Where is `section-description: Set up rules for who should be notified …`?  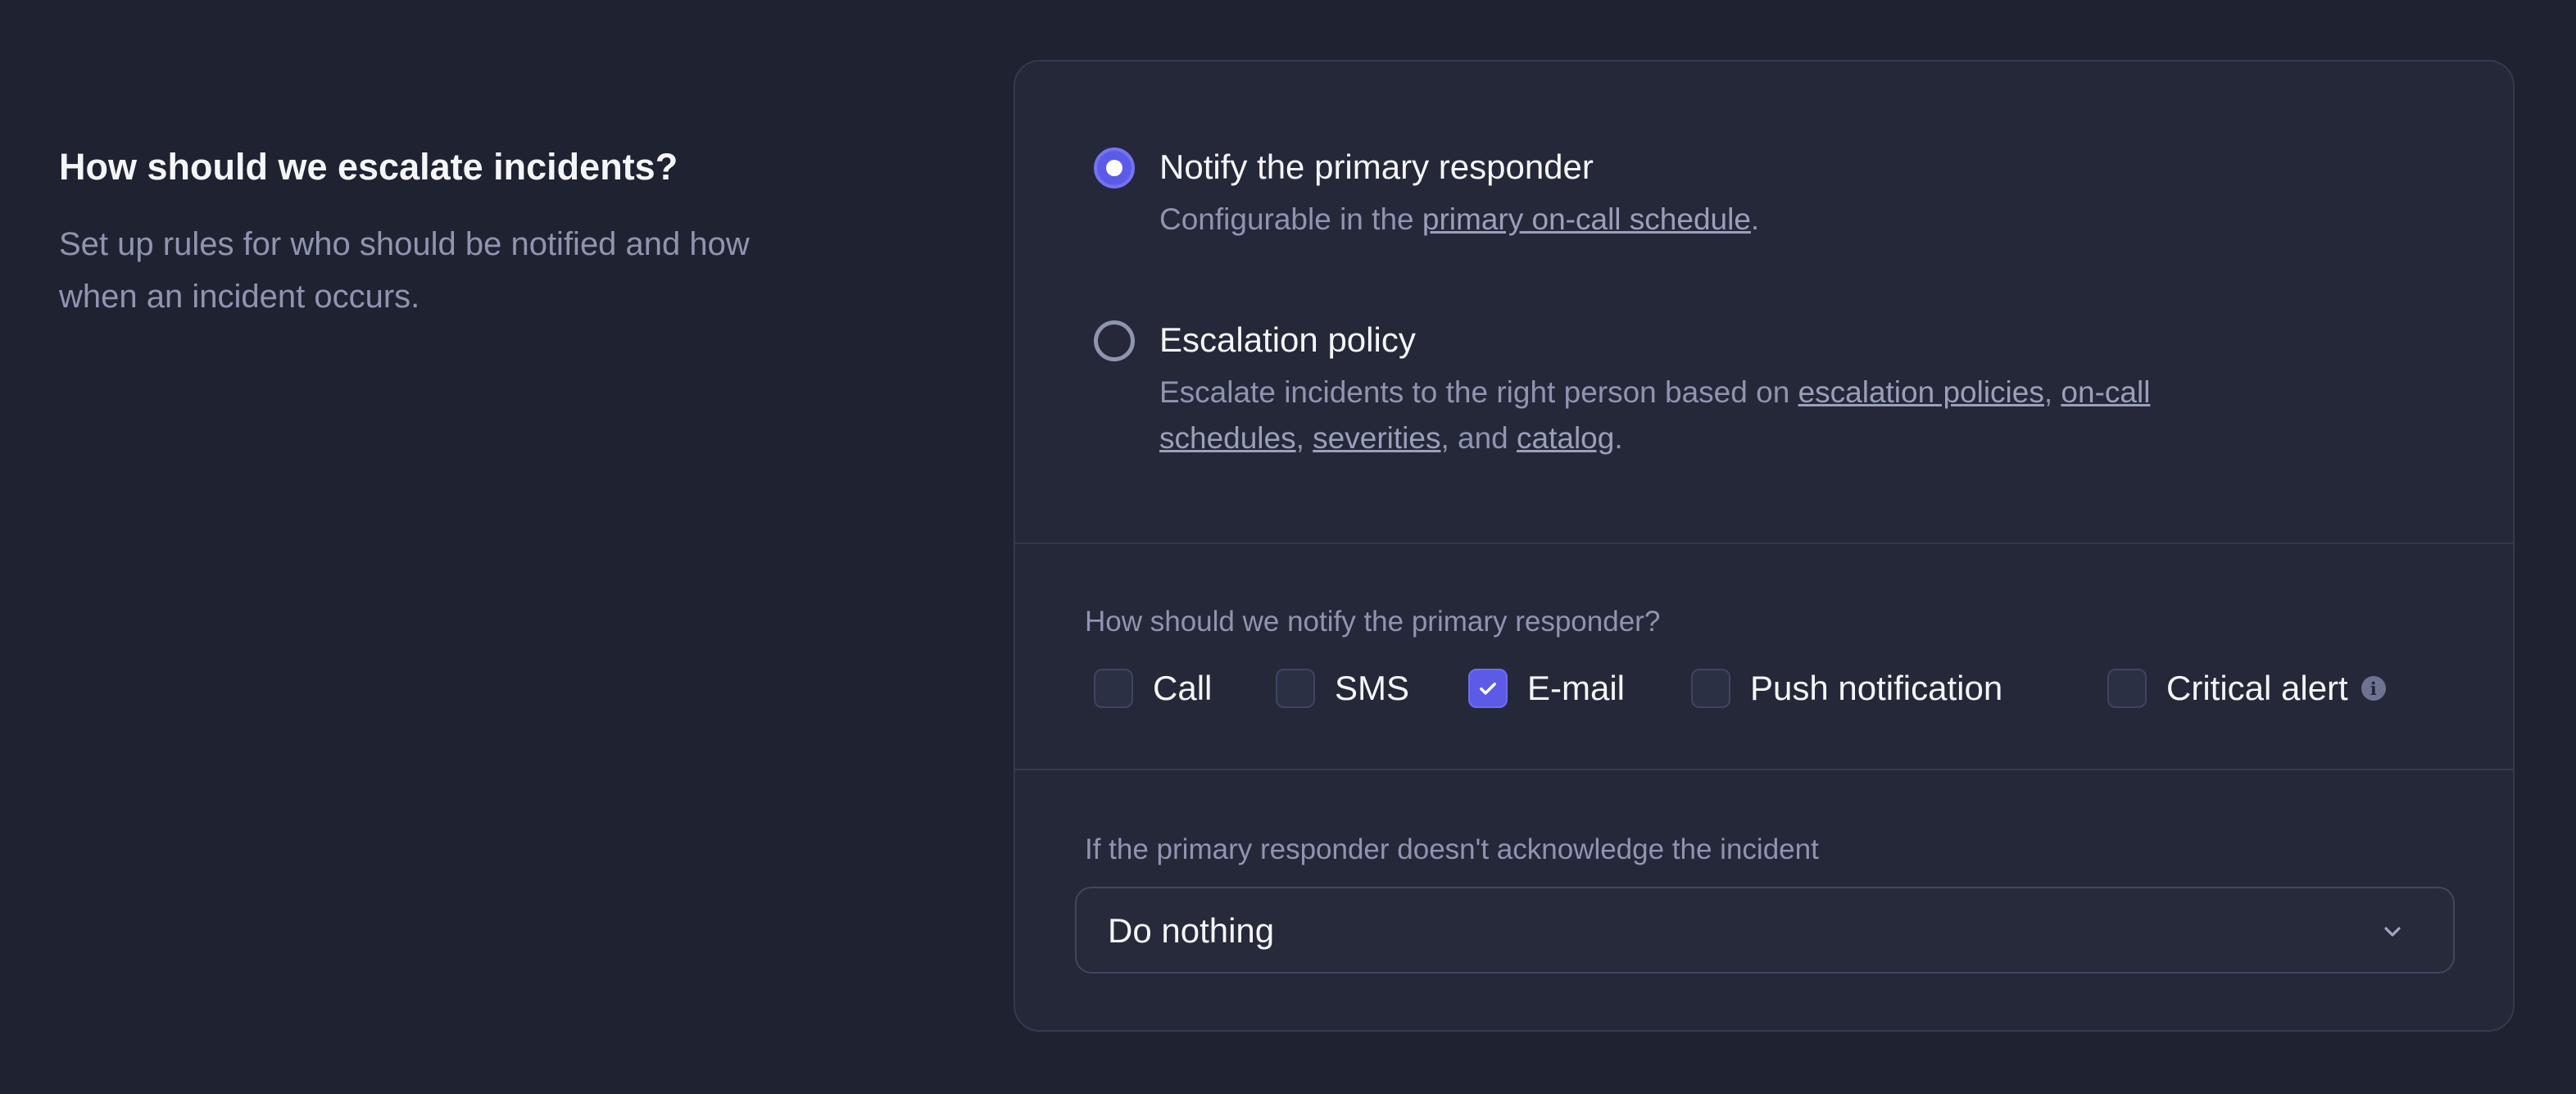 section-description: Set up rules for who should be notified … is located at coordinates (404, 270).